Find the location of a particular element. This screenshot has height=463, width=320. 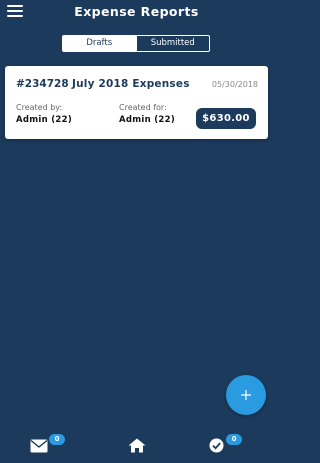

nav-mail: 0 is located at coordinates (47, 444).